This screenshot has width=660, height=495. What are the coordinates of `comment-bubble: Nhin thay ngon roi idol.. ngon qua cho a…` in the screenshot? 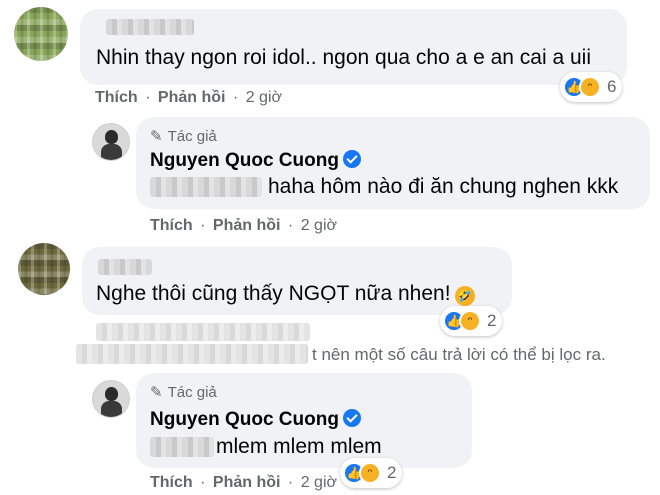 It's located at (353, 47).